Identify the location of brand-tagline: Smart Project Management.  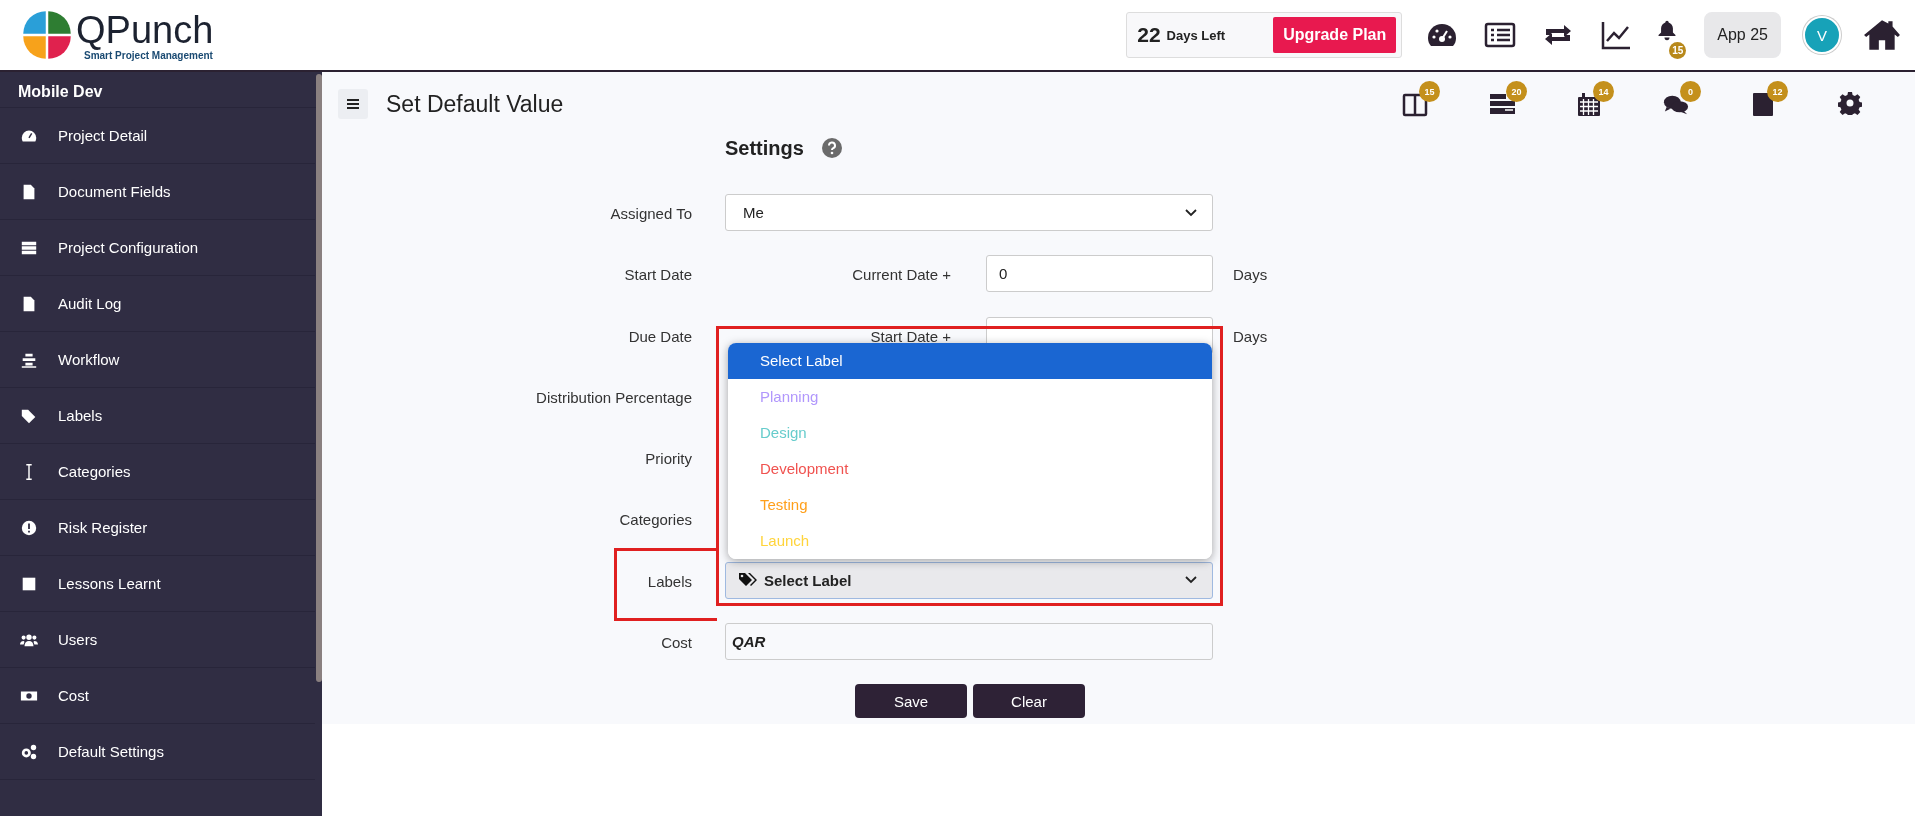
(149, 55).